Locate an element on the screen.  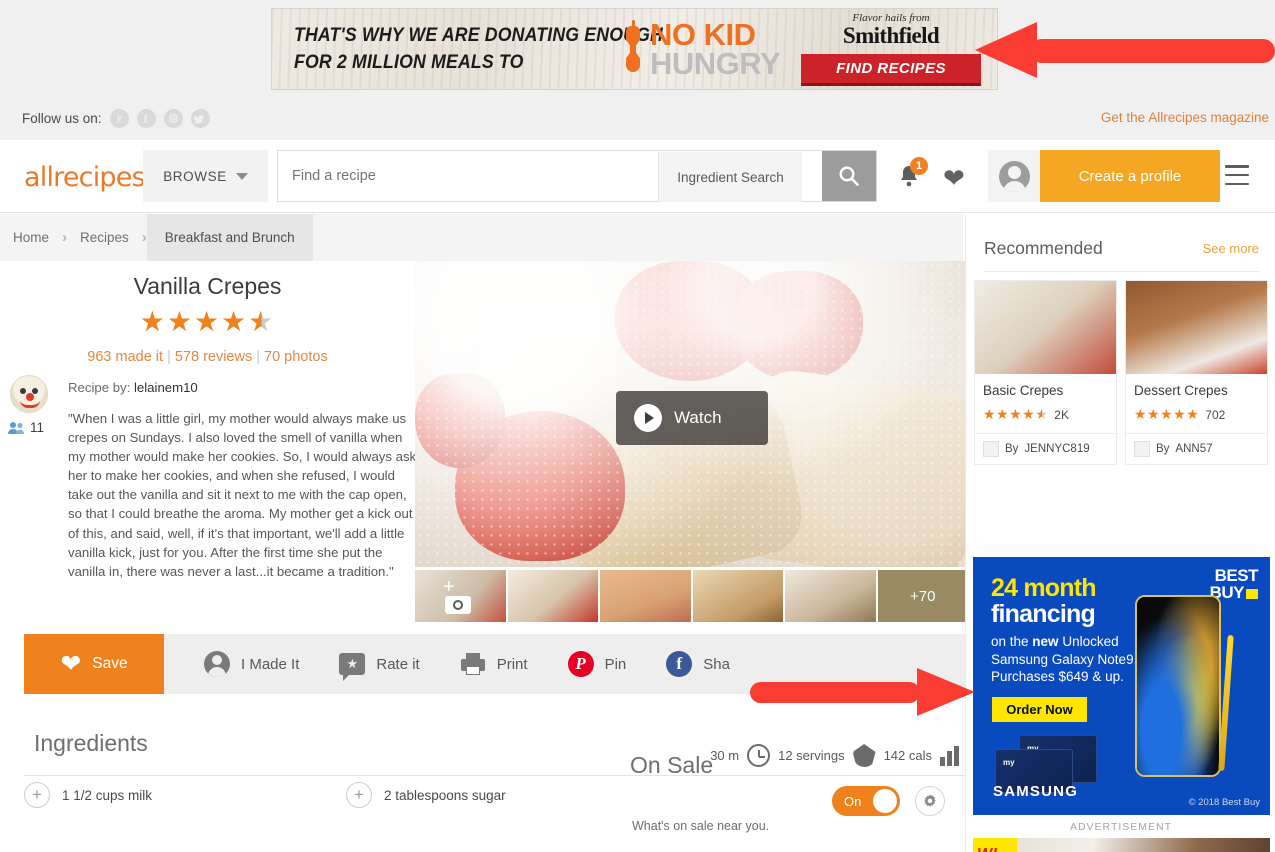
author-name: lelainem10 is located at coordinates (166, 387).